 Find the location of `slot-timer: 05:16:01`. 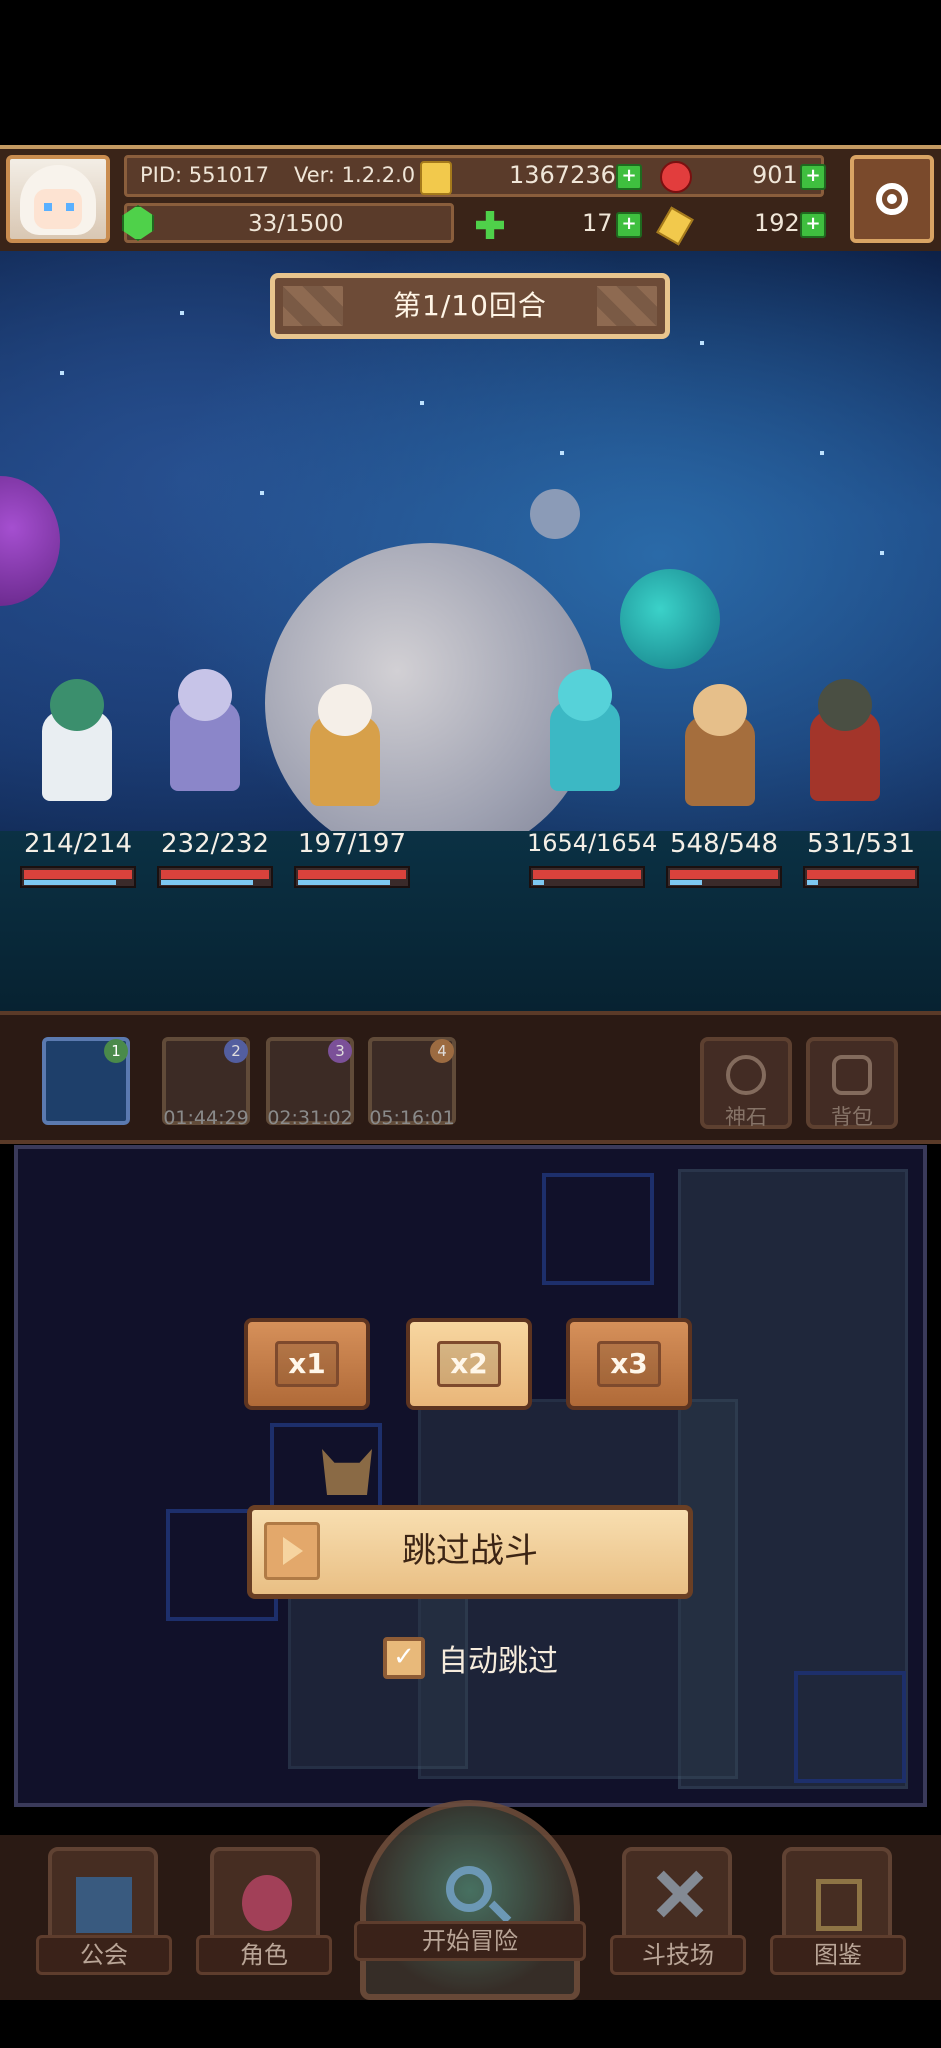

slot-timer: 05:16:01 is located at coordinates (412, 1118).